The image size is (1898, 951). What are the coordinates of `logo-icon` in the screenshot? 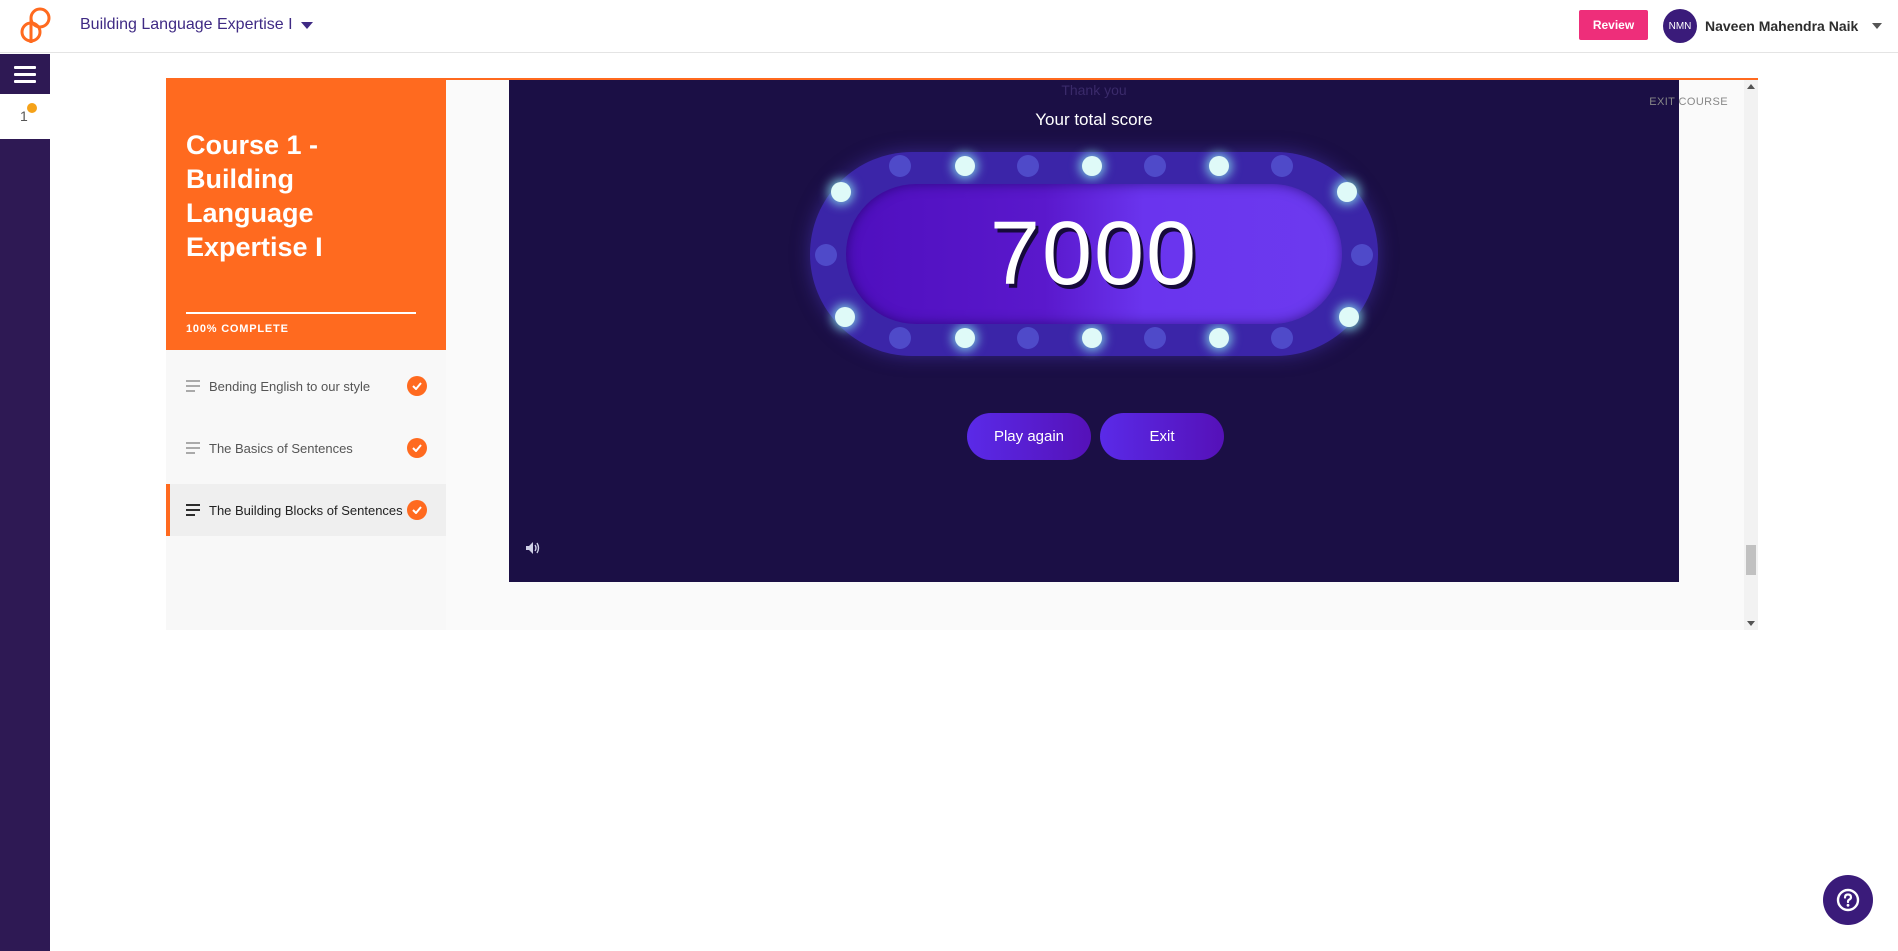 It's located at (36, 25).